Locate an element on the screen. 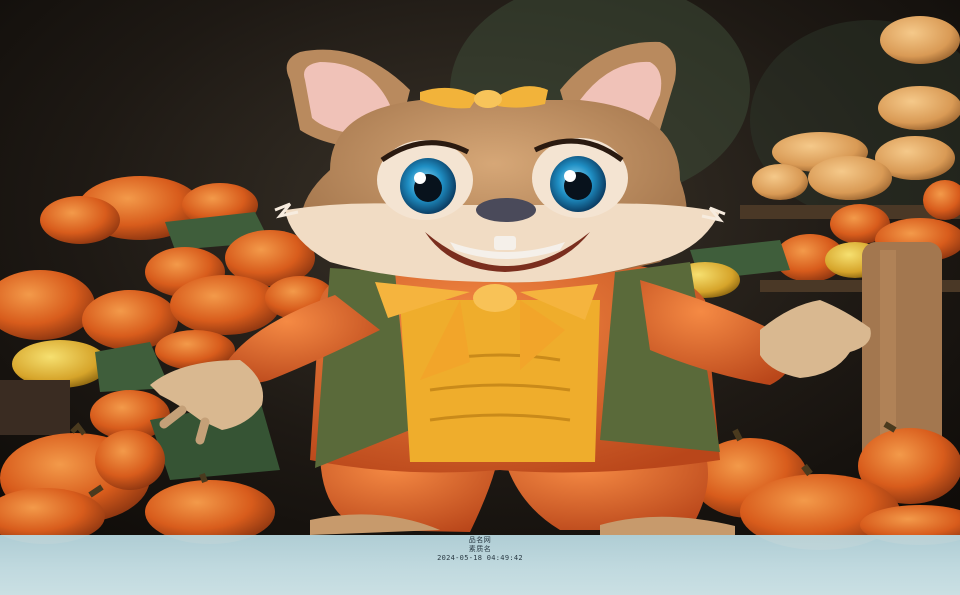  watermark-timestamp: 2024-05-18 04:49:42 is located at coordinates (480, 558).